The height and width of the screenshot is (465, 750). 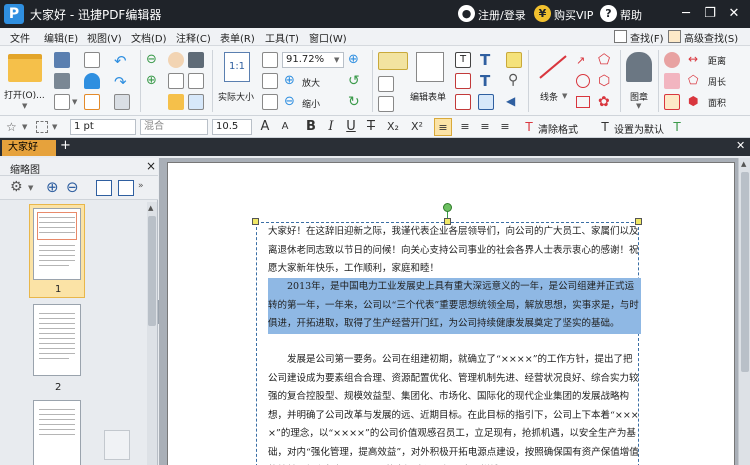 I want to click on thumbnail-close-button: ×, so click(x=151, y=166).